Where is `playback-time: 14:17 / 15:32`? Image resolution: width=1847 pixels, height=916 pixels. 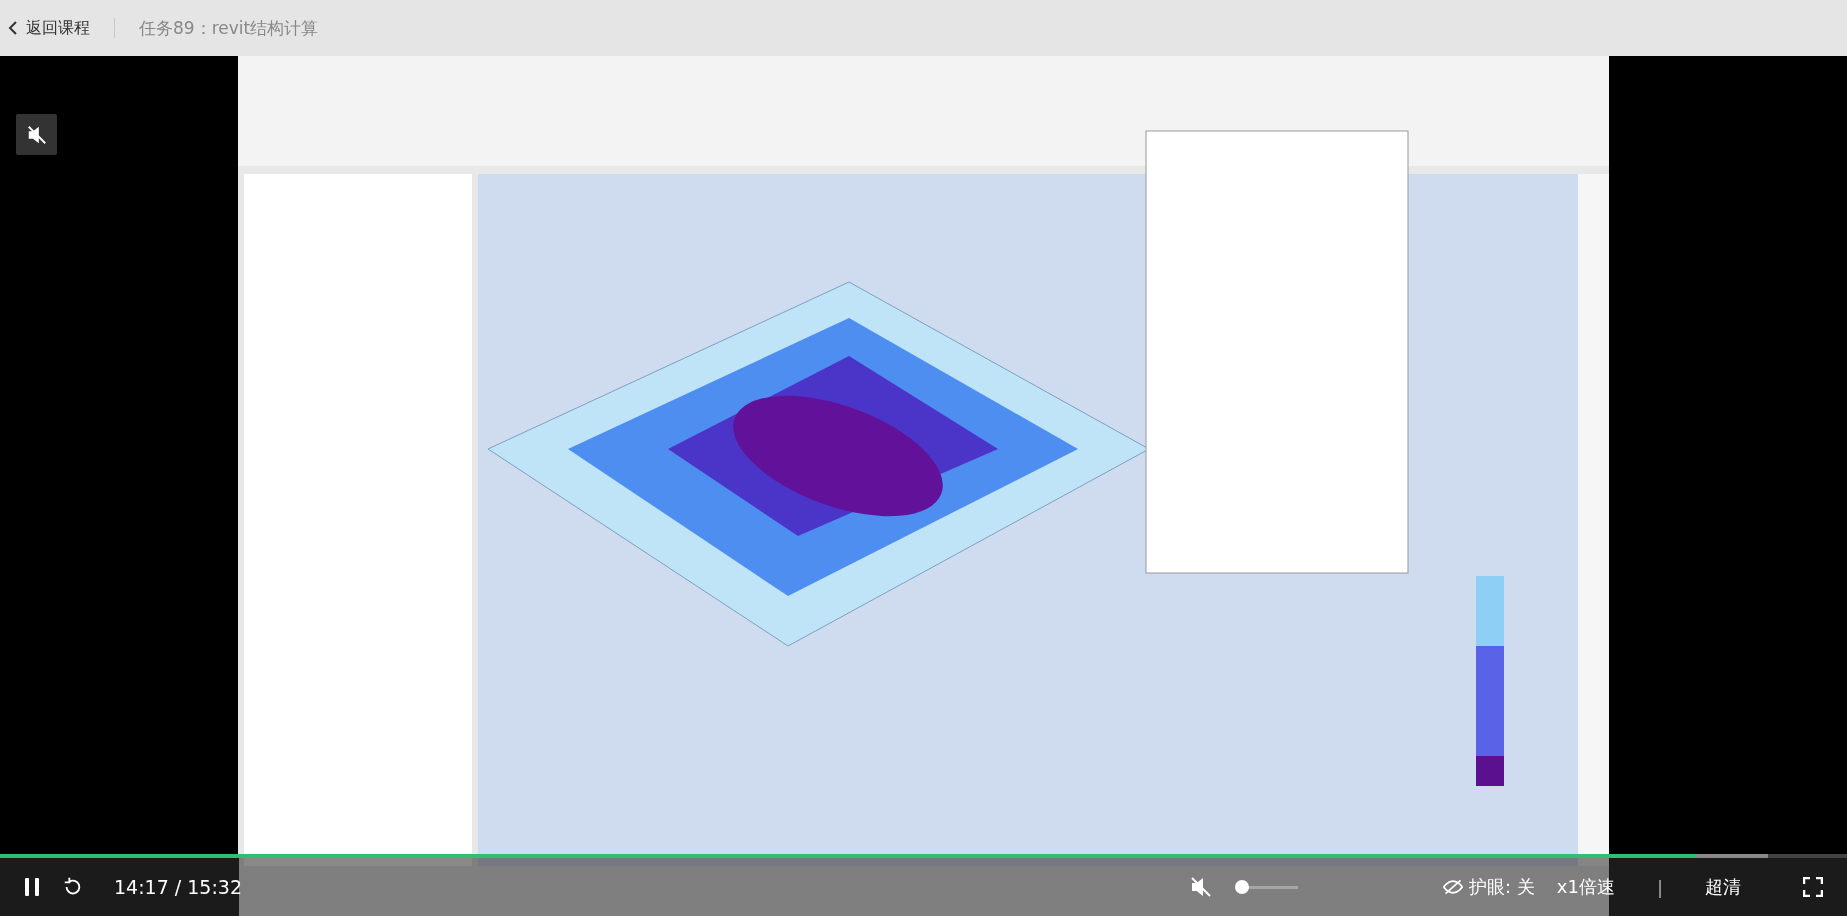 playback-time: 14:17 / 15:32 is located at coordinates (178, 887).